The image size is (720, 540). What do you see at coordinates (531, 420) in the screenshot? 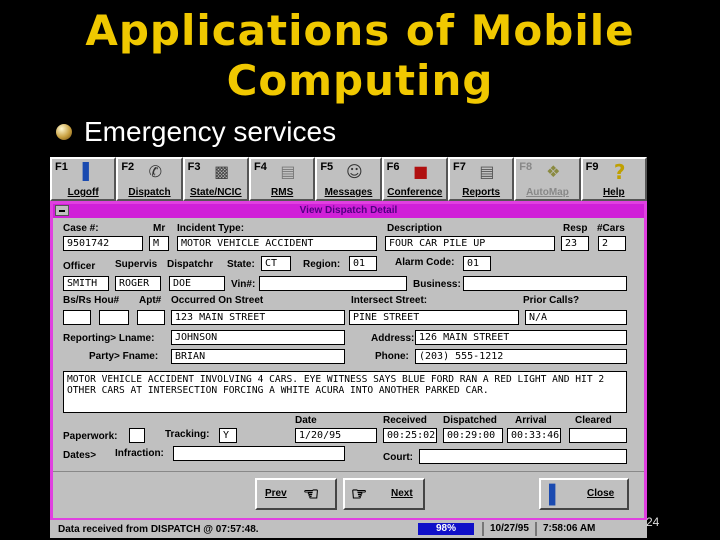
I see `arrival-label: Arrival` at bounding box center [531, 420].